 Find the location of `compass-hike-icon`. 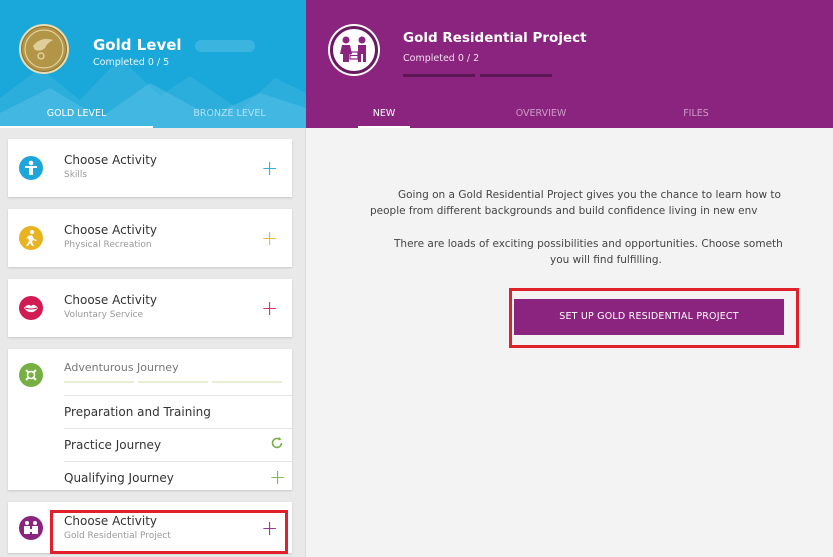

compass-hike-icon is located at coordinates (31, 375).